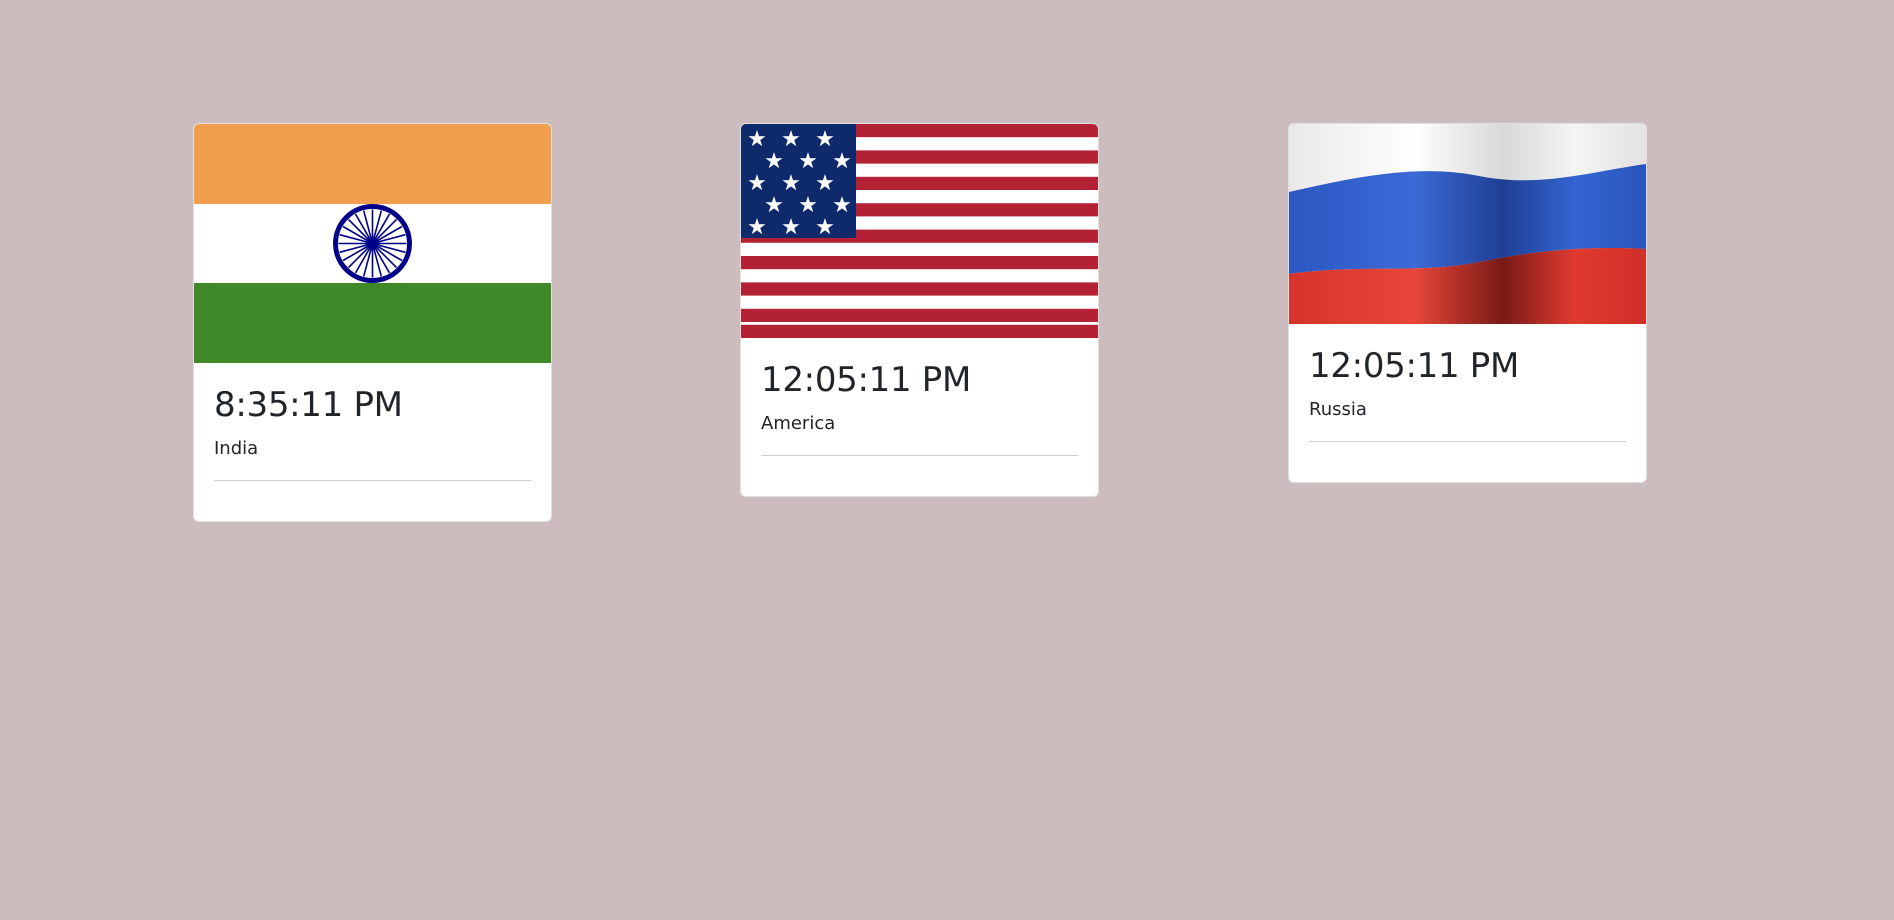  I want to click on country-label: America, so click(798, 423).